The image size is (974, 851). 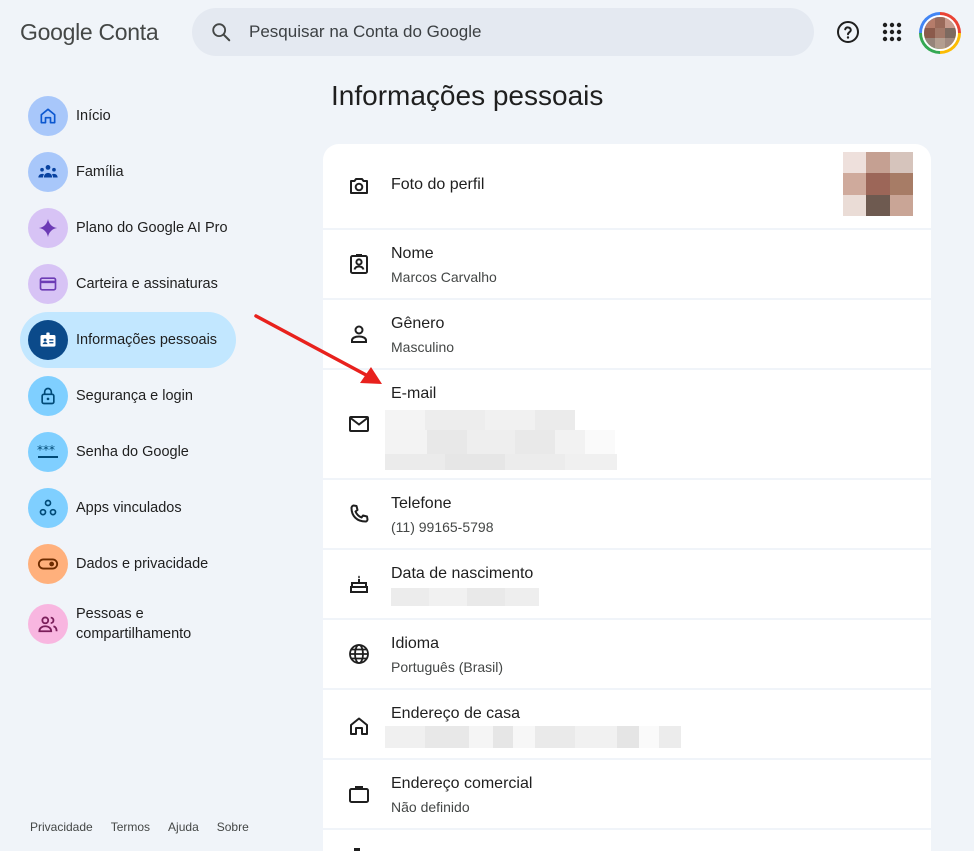 What do you see at coordinates (627, 584) in the screenshot?
I see `birthday-row: Data de nascimento` at bounding box center [627, 584].